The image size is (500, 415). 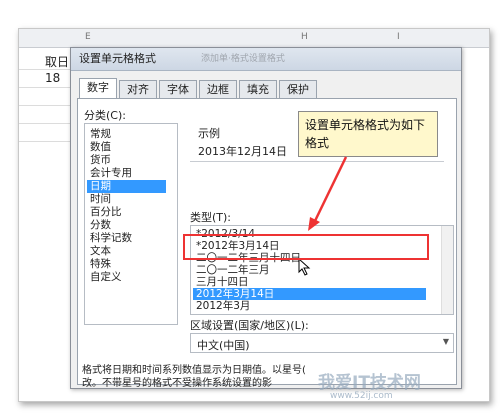 I want to click on sample-value: 2013年12月14日, so click(x=242, y=151).